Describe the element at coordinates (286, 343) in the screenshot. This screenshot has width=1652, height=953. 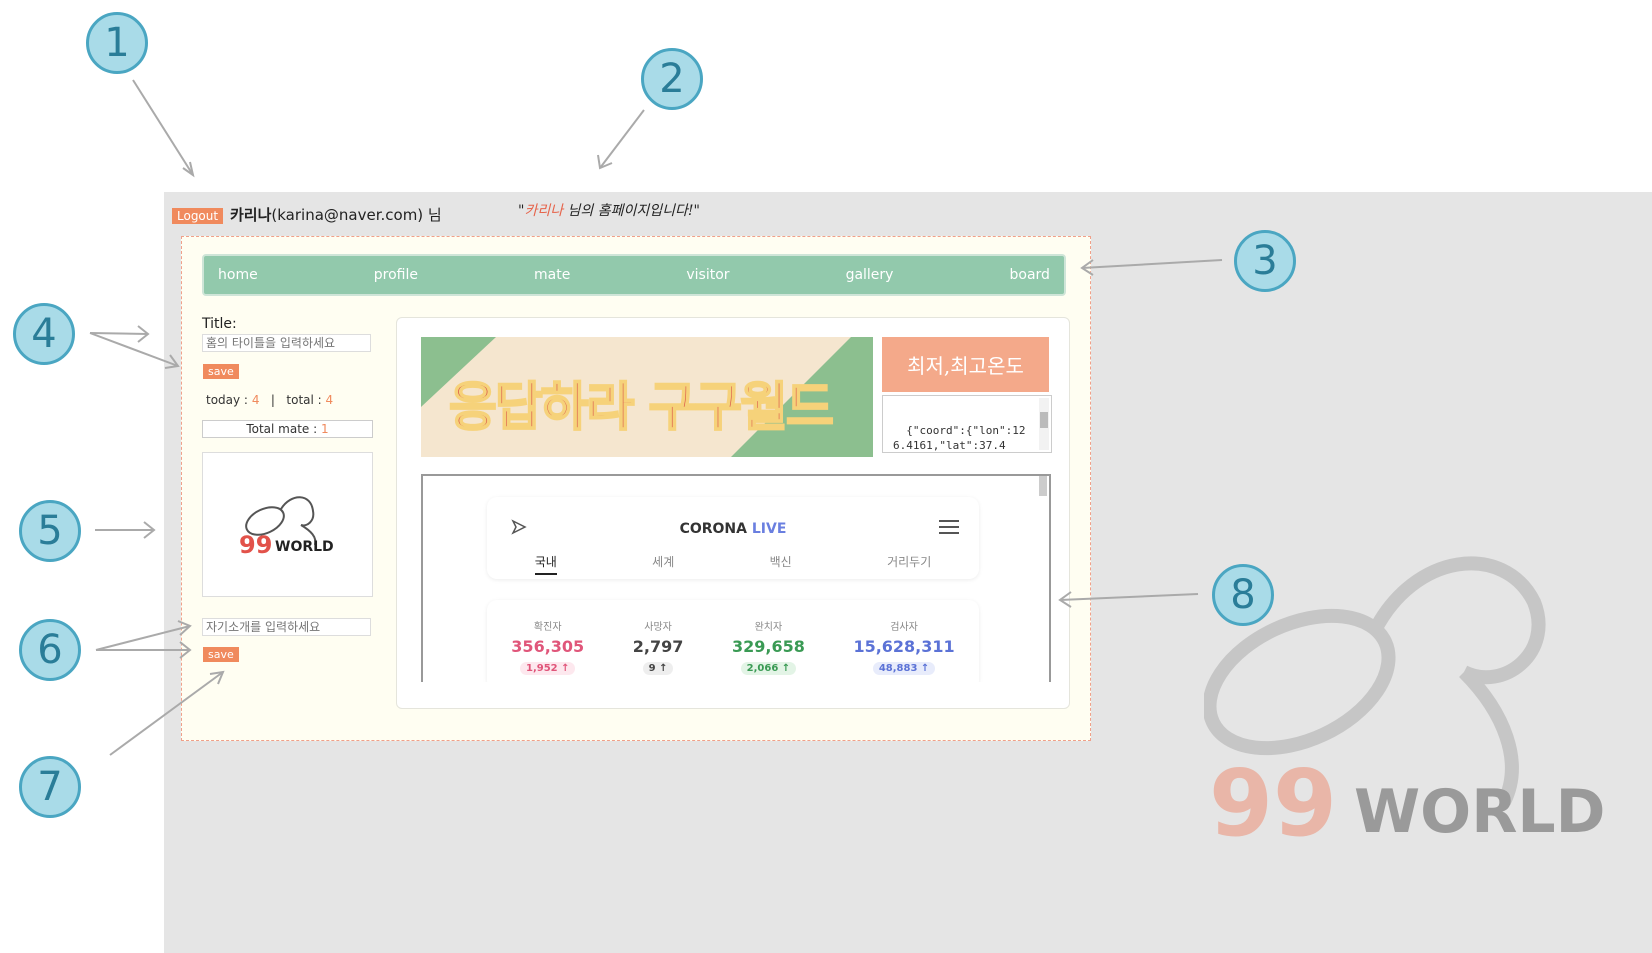
I see `title-input` at that location.